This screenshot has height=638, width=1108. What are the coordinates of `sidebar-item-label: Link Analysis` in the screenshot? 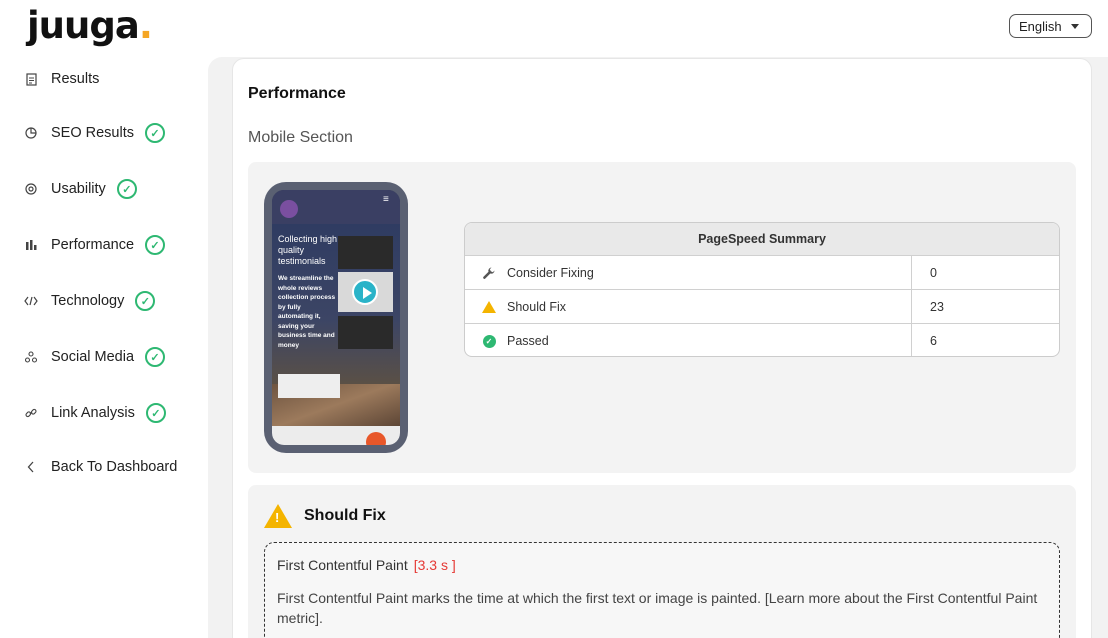 It's located at (93, 413).